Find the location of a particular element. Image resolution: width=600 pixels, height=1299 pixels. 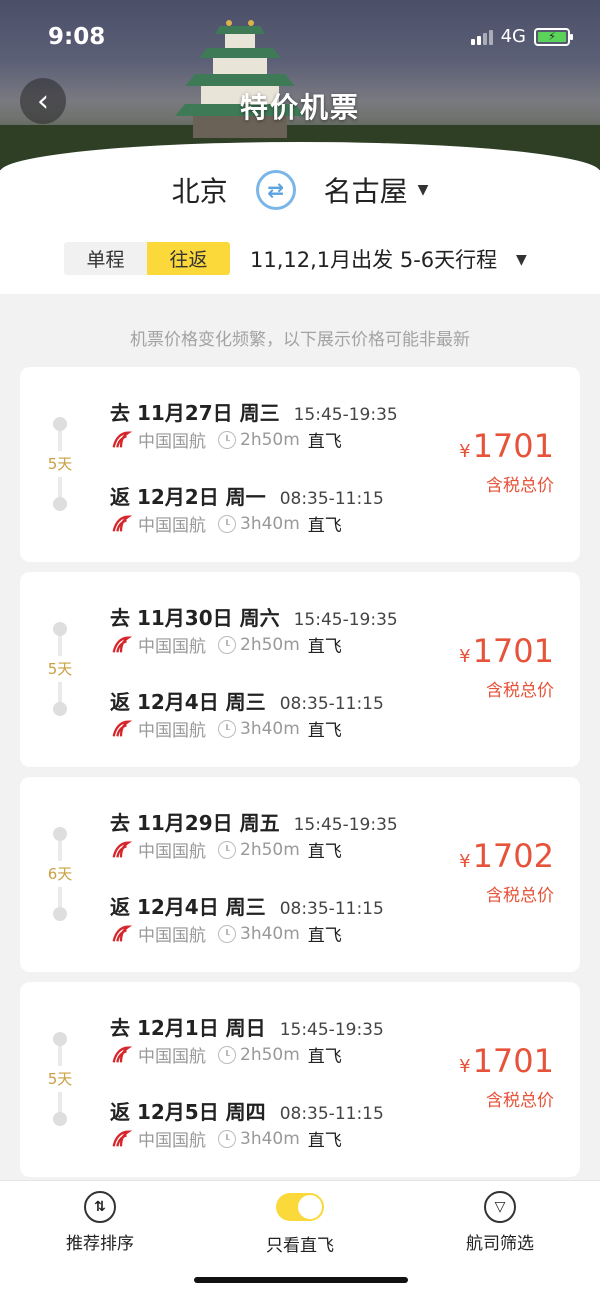

status-time: 9:08 is located at coordinates (77, 37).